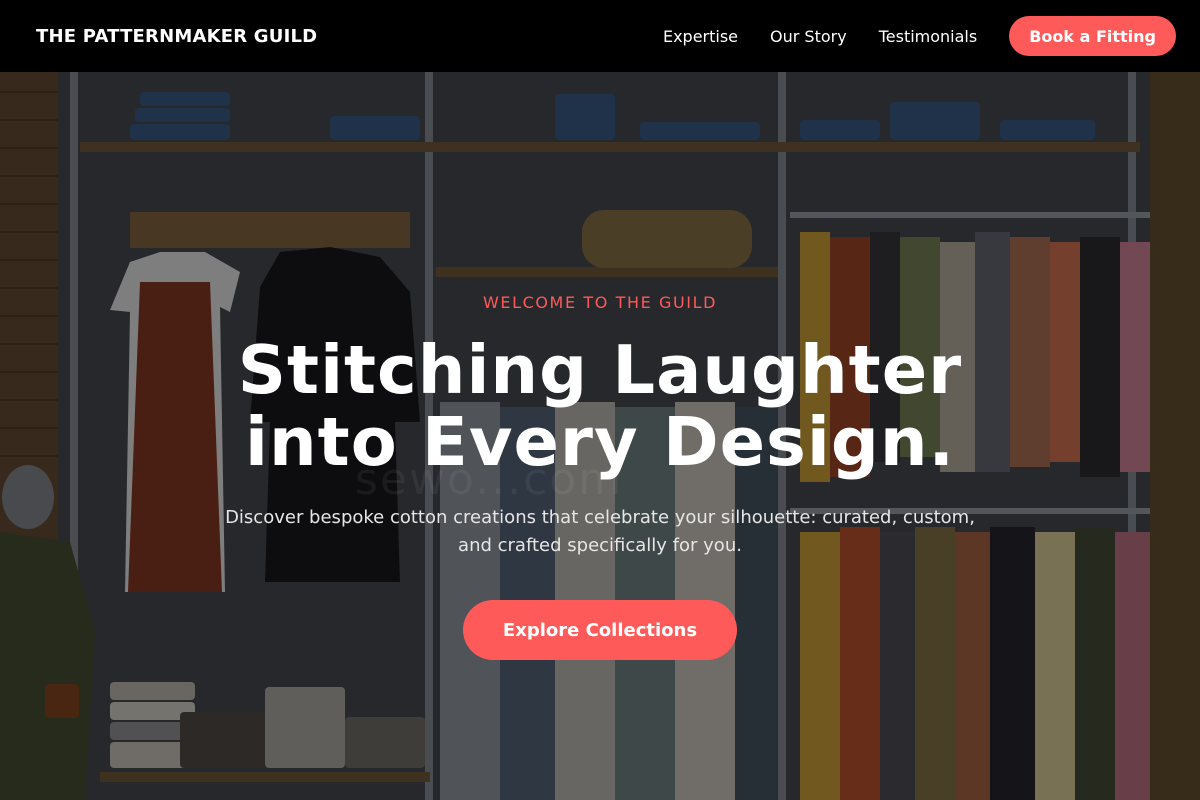 This screenshot has height=800, width=1200. What do you see at coordinates (600, 442) in the screenshot?
I see `headline-line-2: into Every Design.` at bounding box center [600, 442].